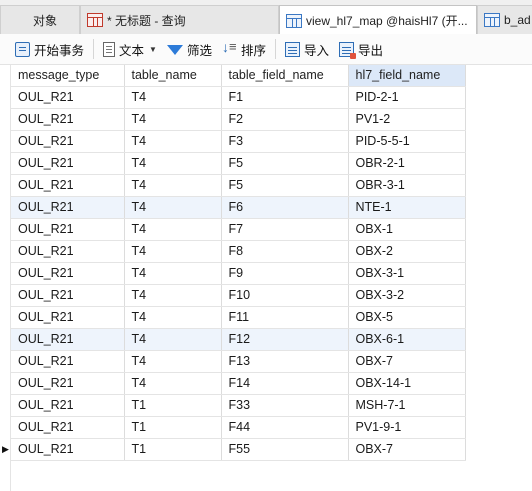 The image size is (532, 491). I want to click on tab-objects: 对象, so click(40, 19).